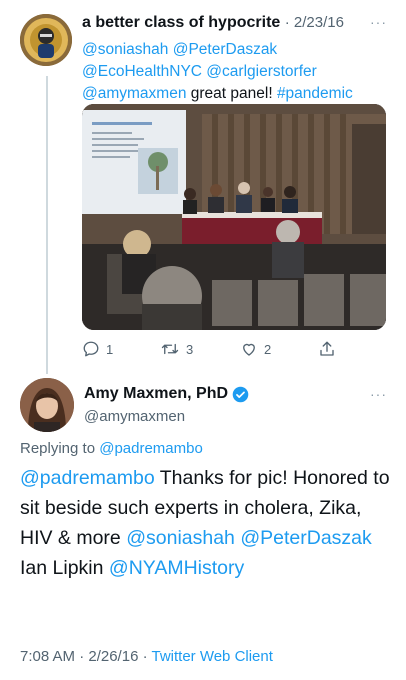 The width and height of the screenshot is (406, 680). What do you see at coordinates (249, 349) in the screenshot?
I see `heart-icon` at bounding box center [249, 349].